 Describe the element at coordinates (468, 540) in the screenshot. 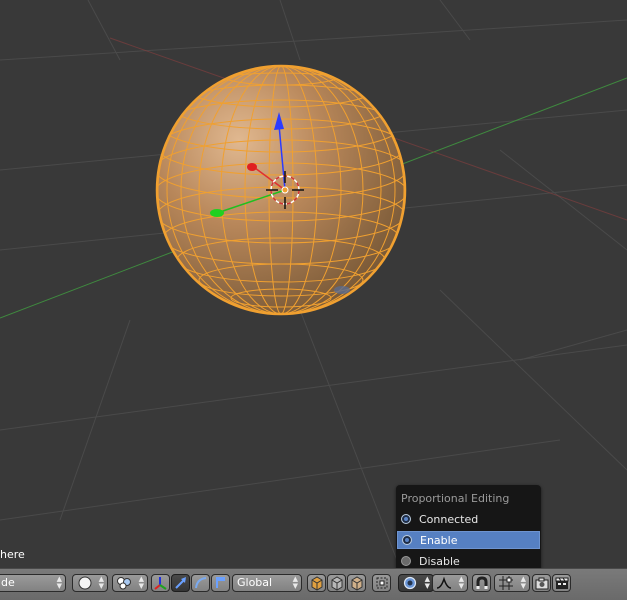

I see `menu-item-enable: Enable` at that location.